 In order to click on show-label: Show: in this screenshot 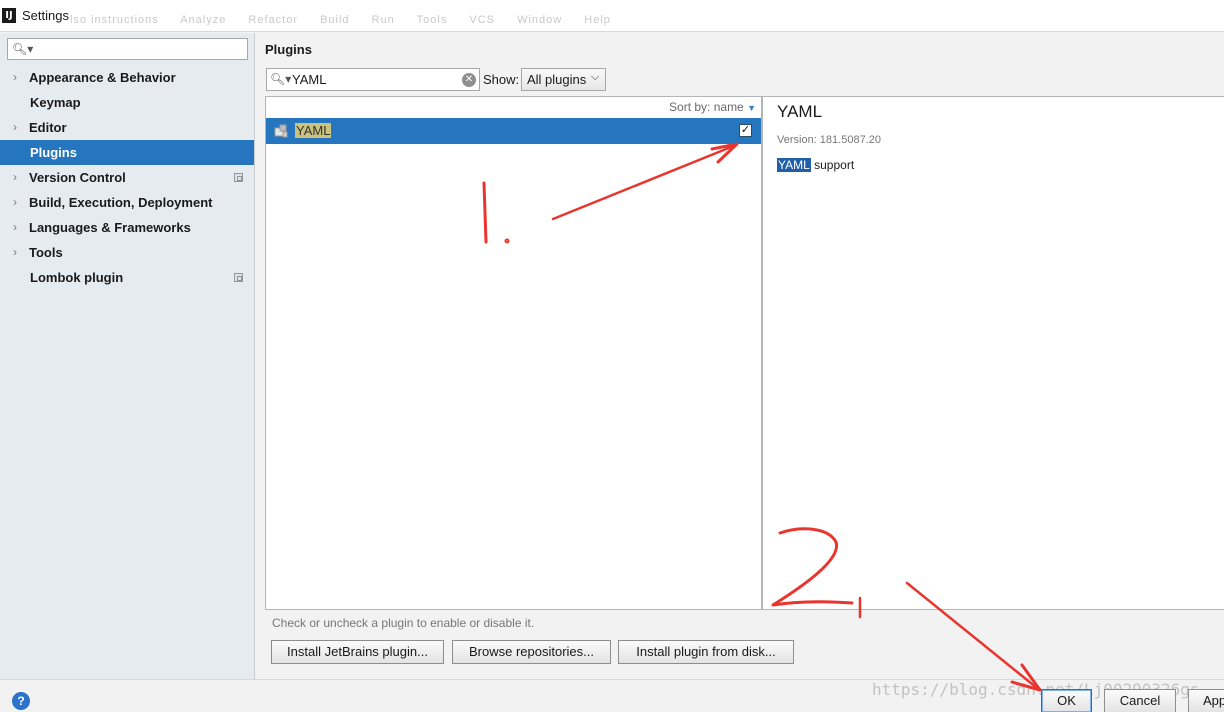, I will do `click(501, 79)`.